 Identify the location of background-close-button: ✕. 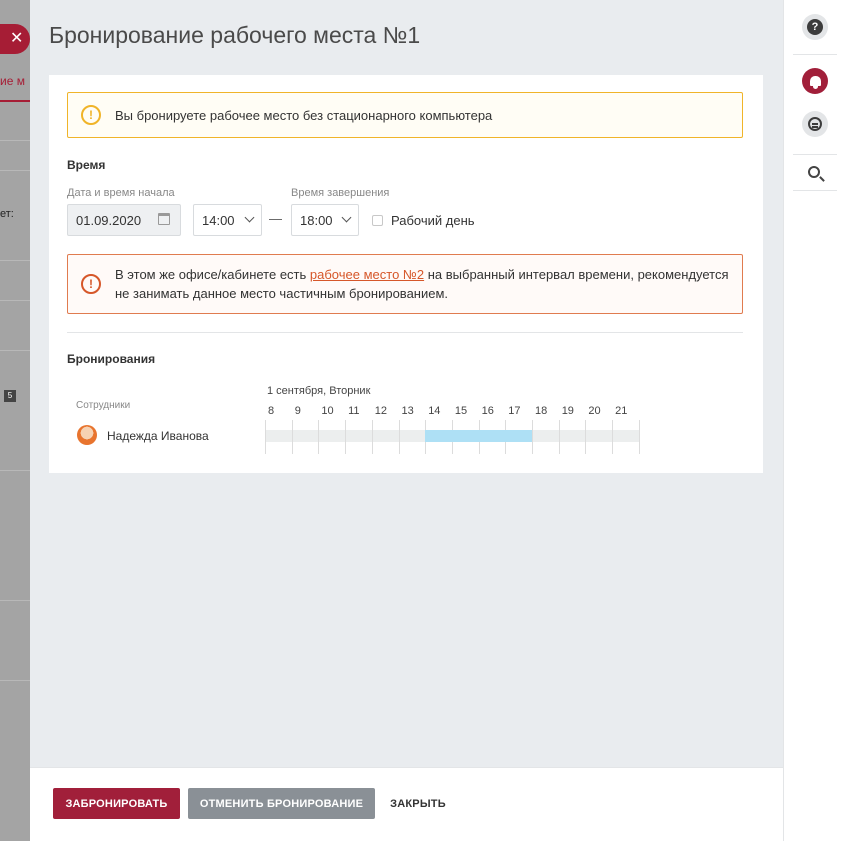
(15, 39).